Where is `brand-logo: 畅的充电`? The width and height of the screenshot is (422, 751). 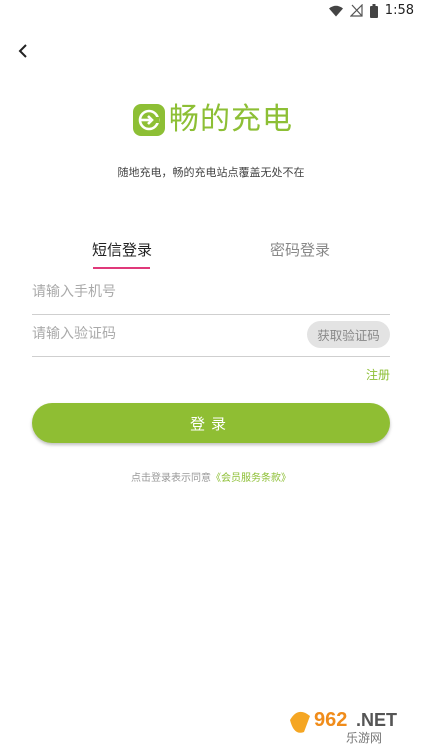
brand-logo: 畅的充电 is located at coordinates (213, 120).